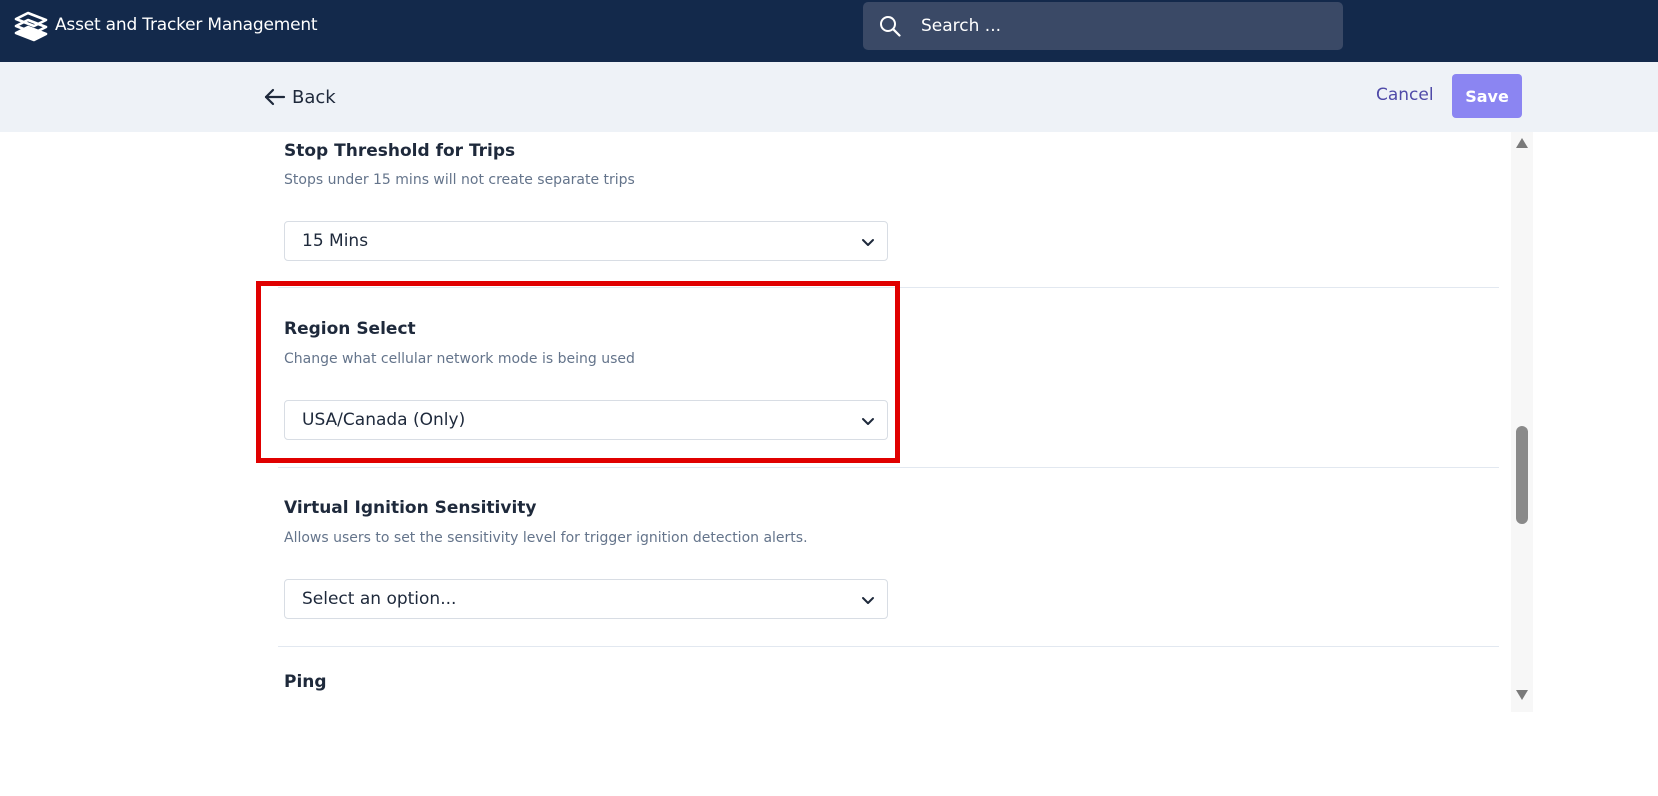 The width and height of the screenshot is (1658, 796). Describe the element at coordinates (400, 151) in the screenshot. I see `setting-title: Stop Threshold for Trips` at that location.